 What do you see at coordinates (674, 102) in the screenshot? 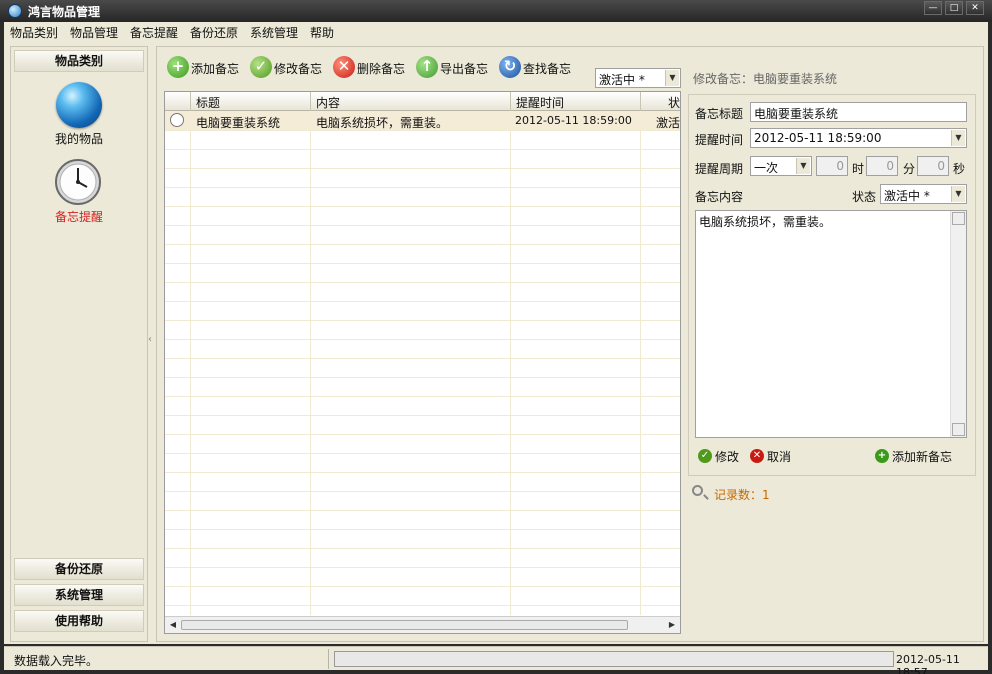
I see `column-header-status: 状` at bounding box center [674, 102].